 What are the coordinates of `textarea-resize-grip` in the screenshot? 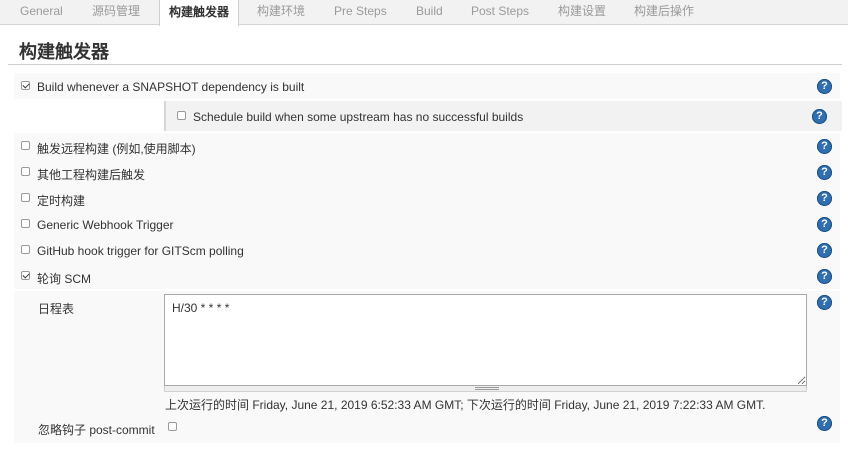 It's located at (485, 389).